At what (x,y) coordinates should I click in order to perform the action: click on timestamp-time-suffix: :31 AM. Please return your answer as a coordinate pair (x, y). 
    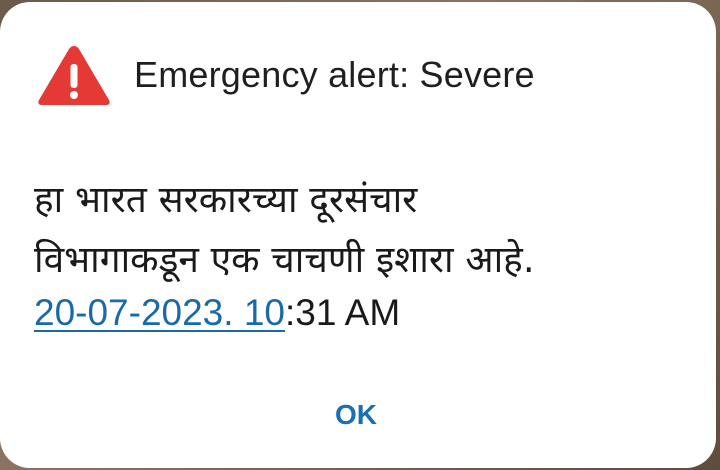
    Looking at the image, I should click on (342, 312).